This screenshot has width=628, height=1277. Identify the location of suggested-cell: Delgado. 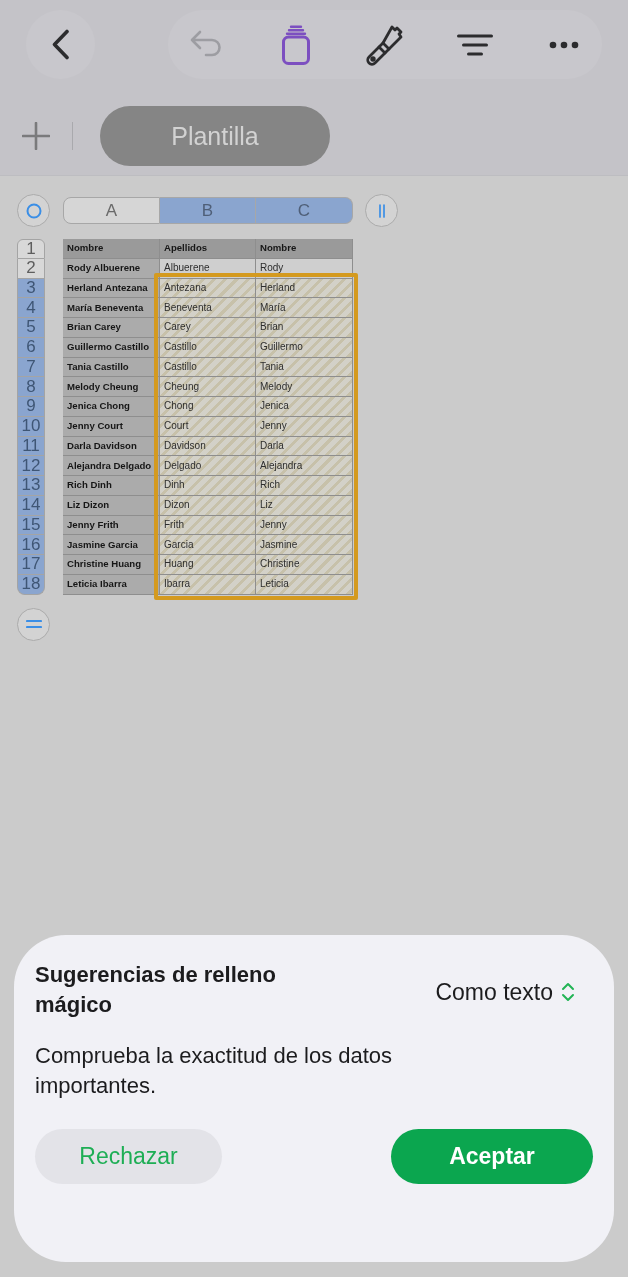
(208, 466).